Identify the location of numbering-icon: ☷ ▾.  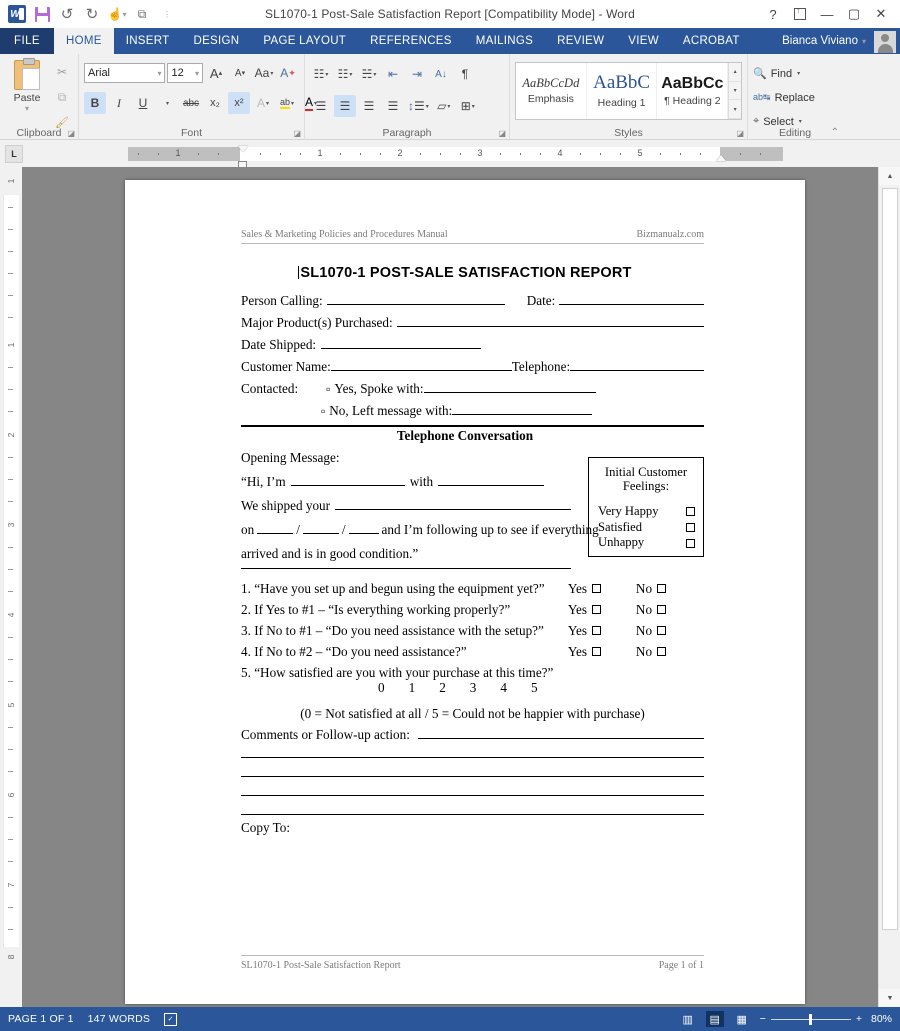
(345, 74).